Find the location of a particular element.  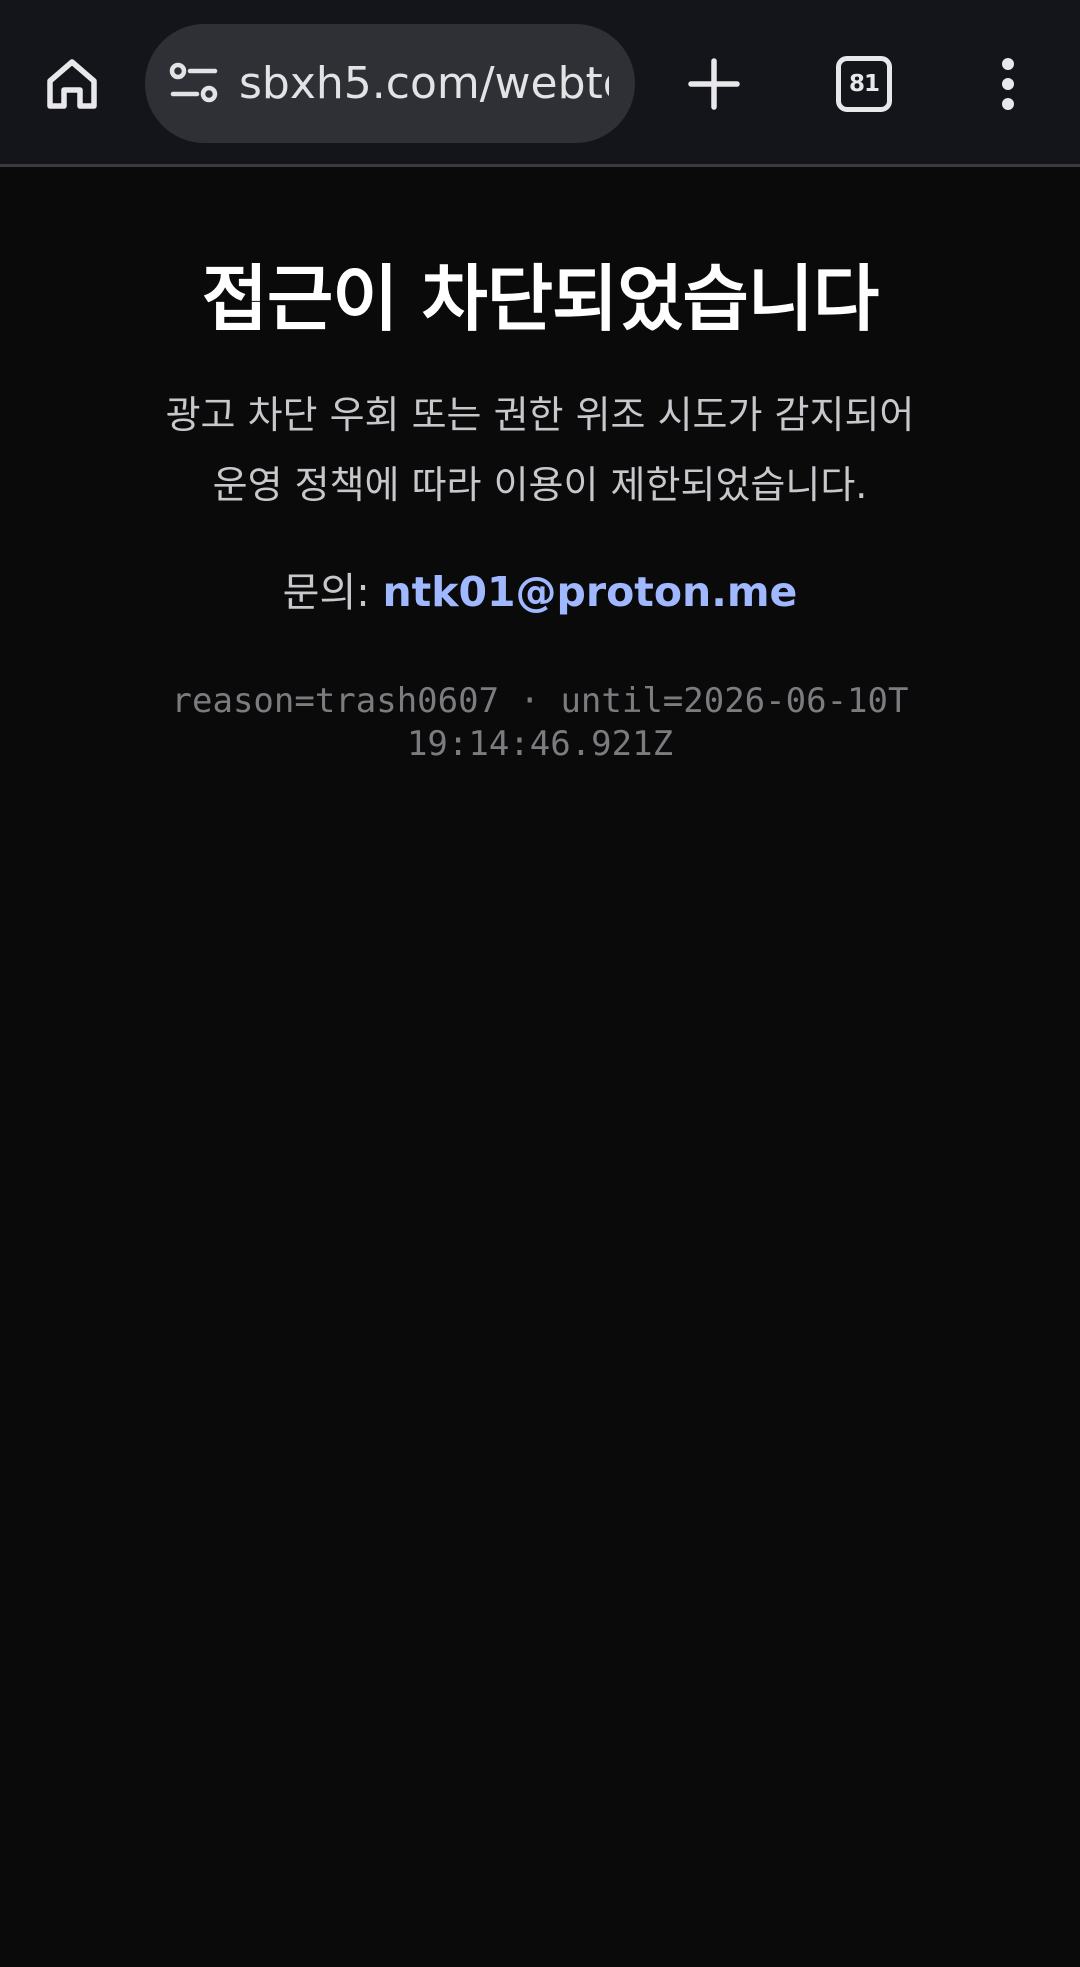

page-title: 접근이 차단되었습니다 is located at coordinates (540, 299).